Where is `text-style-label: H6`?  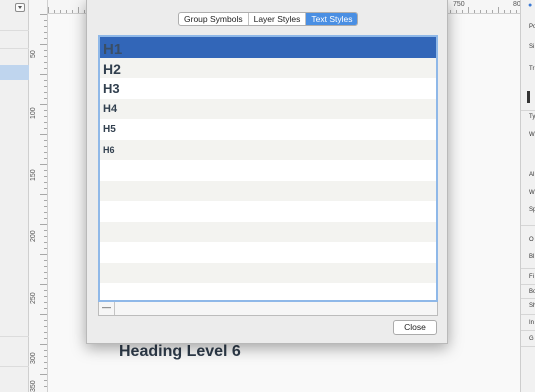 text-style-label: H6 is located at coordinates (109, 149).